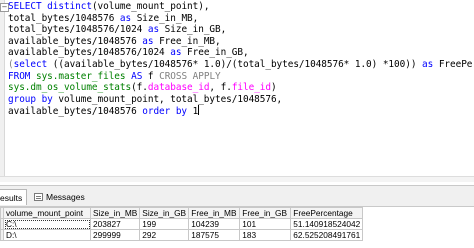 This screenshot has width=474, height=248. I want to click on code-line: total_bytes/1048576 as Size_in_MB,, so click(241, 19).